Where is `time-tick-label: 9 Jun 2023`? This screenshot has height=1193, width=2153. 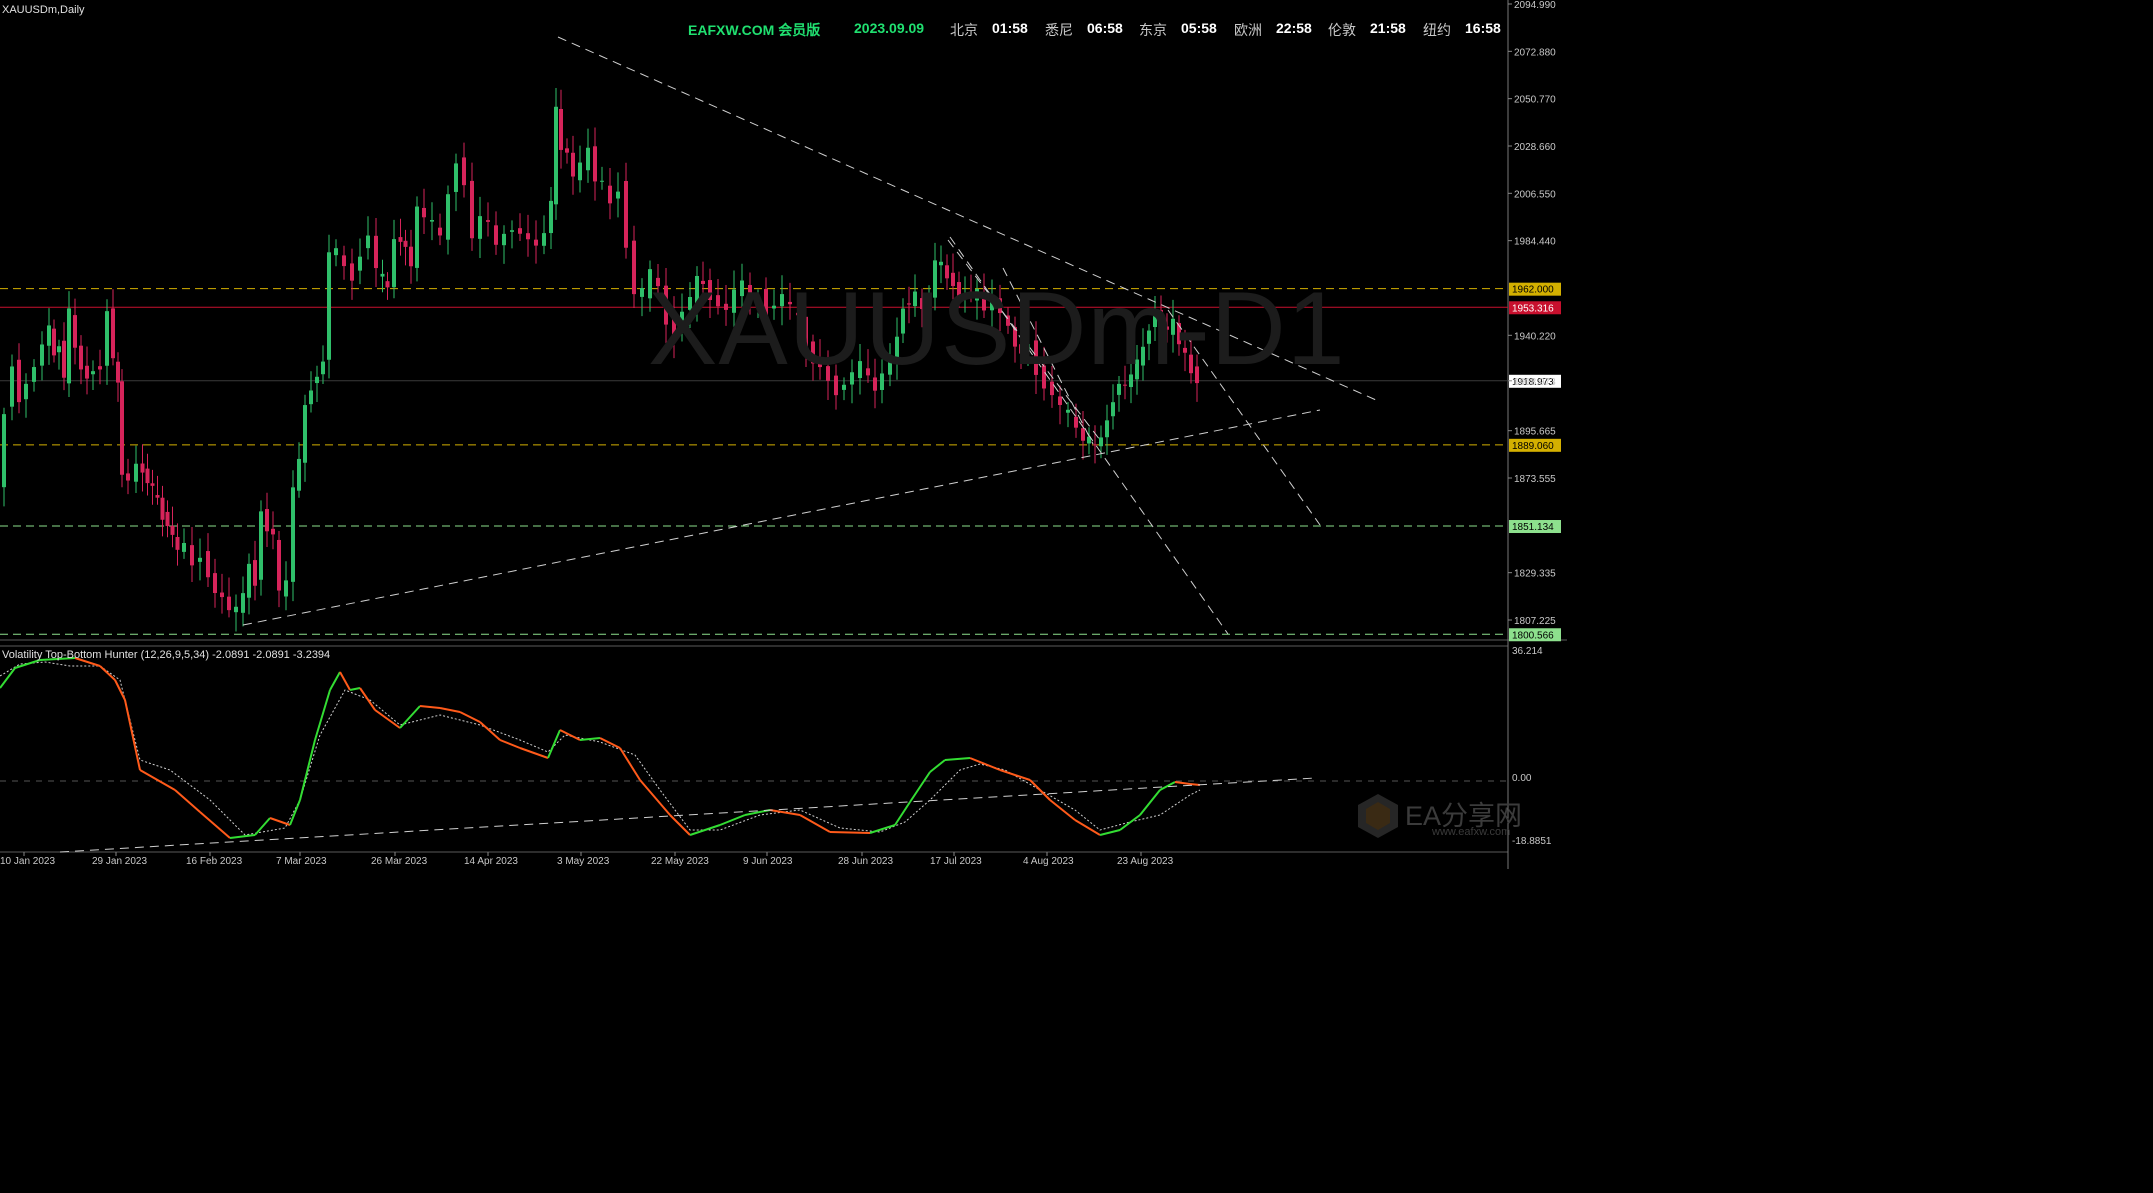
time-tick-label: 9 Jun 2023 is located at coordinates (768, 861).